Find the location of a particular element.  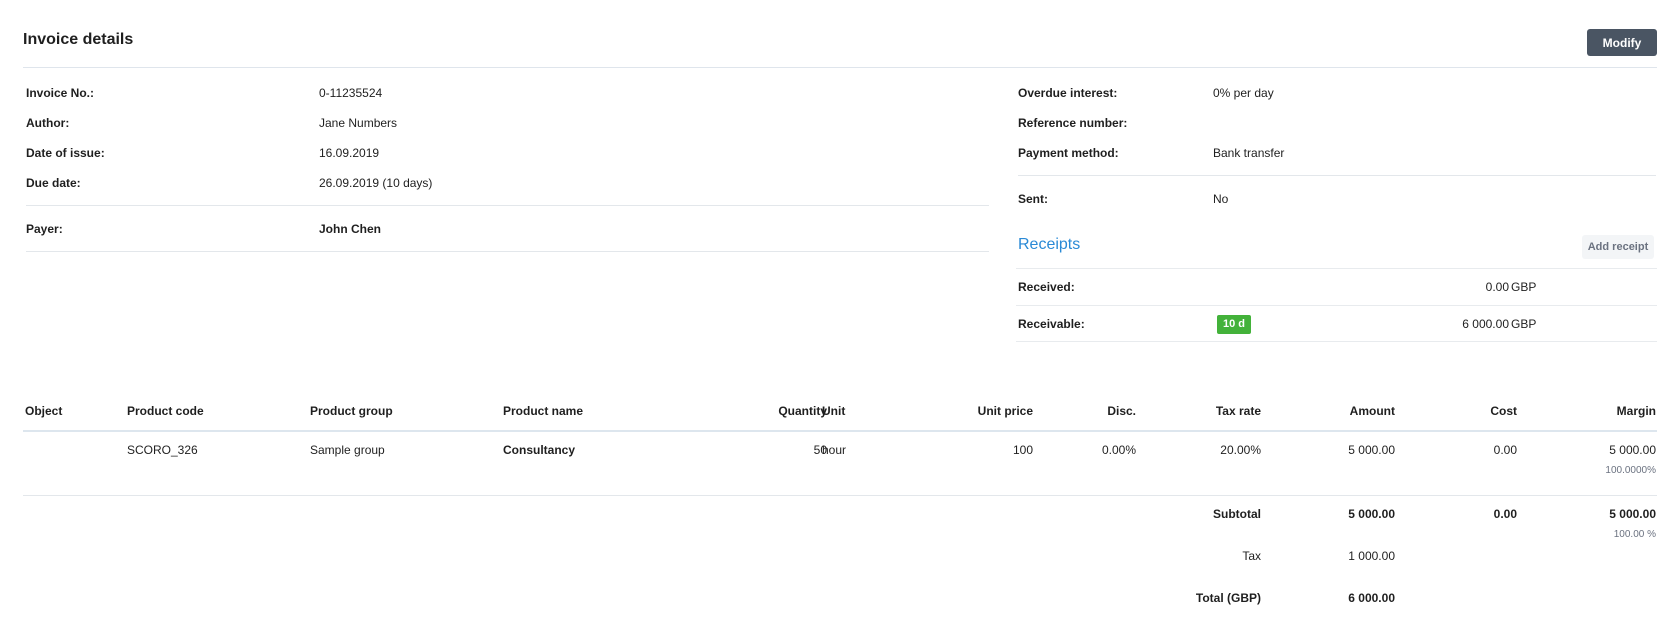

payer-label: Payer: is located at coordinates (44, 229).